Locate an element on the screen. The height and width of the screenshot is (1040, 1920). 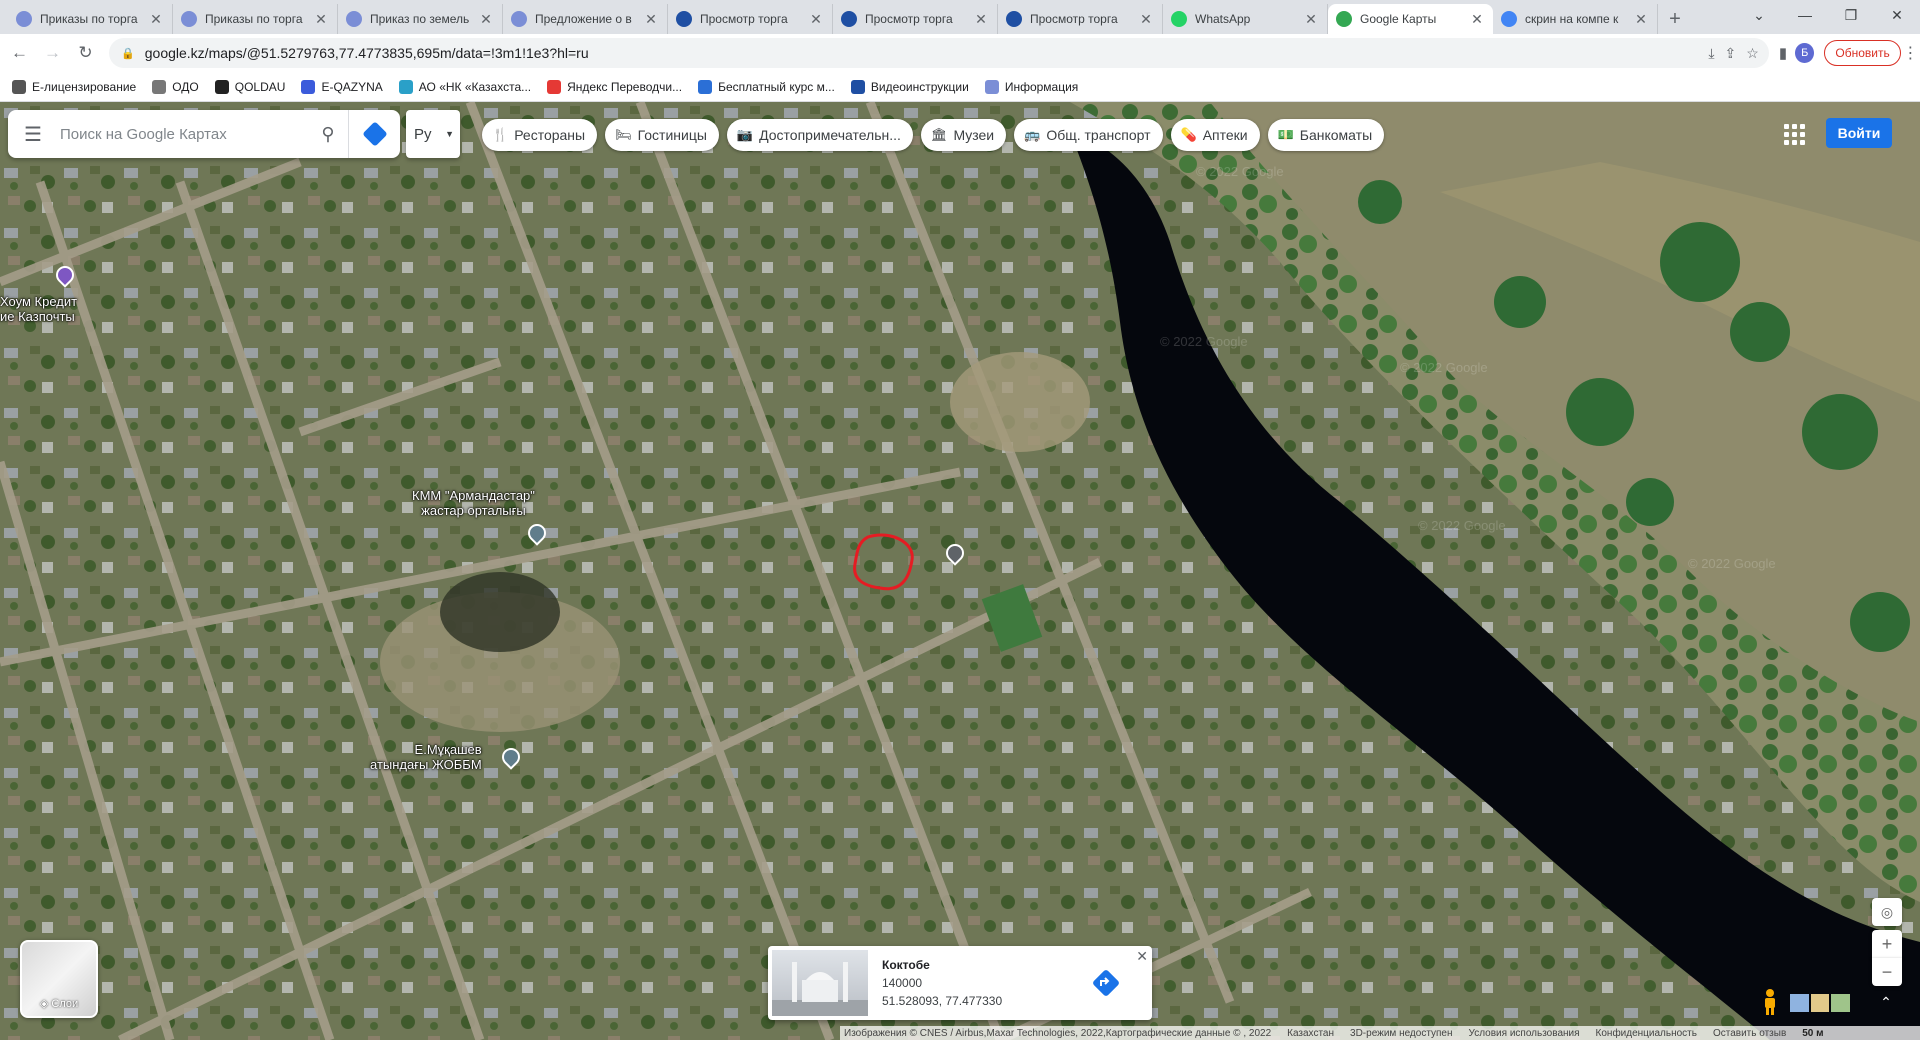
tab-title: Приказы по торга is located at coordinates (254, 19).